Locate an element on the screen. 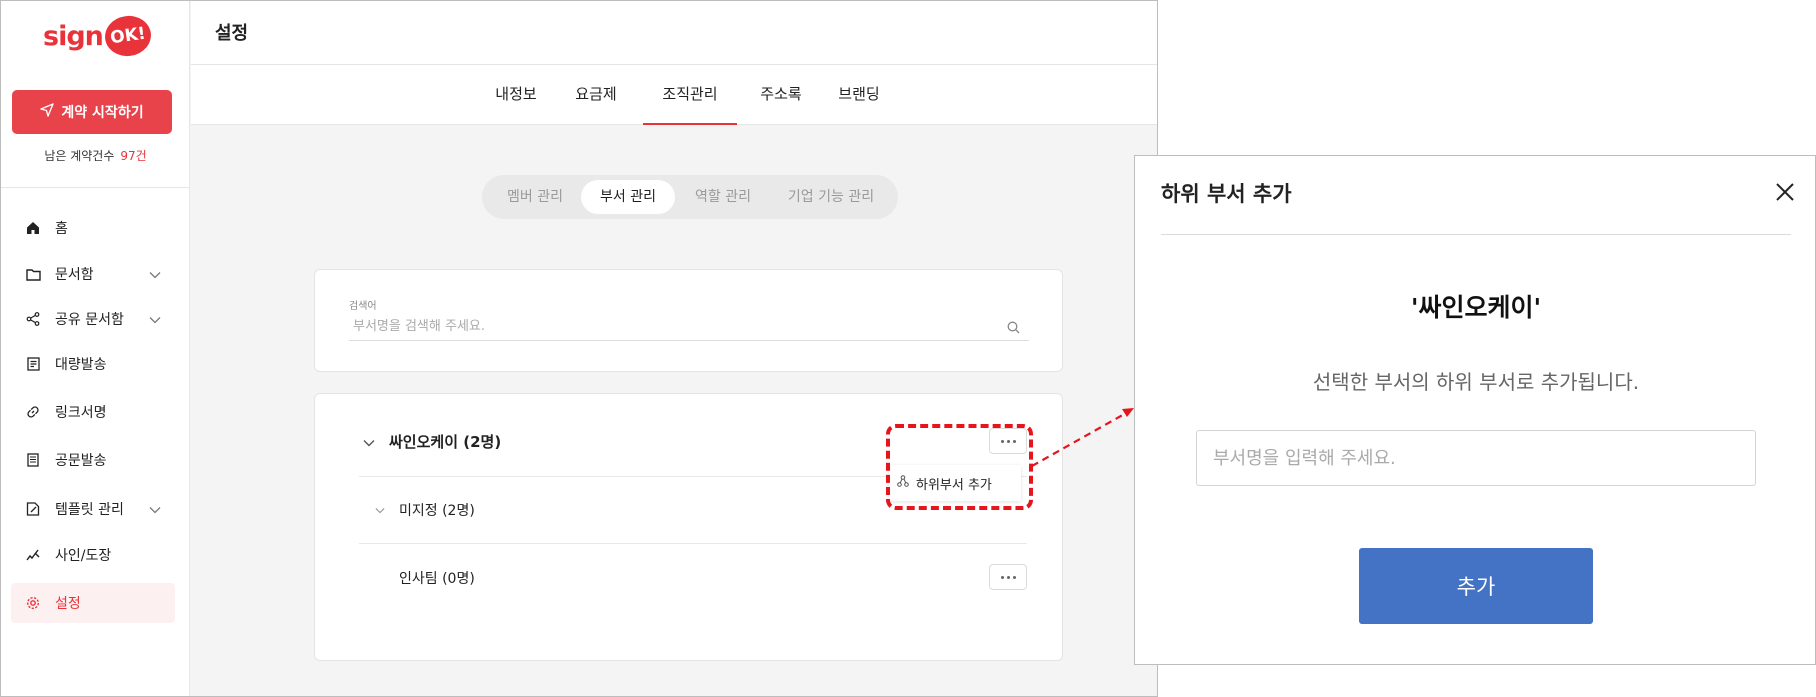  dialog-description: 선택한 부서의 하위 부서로 추가됩니다. is located at coordinates (1476, 382).